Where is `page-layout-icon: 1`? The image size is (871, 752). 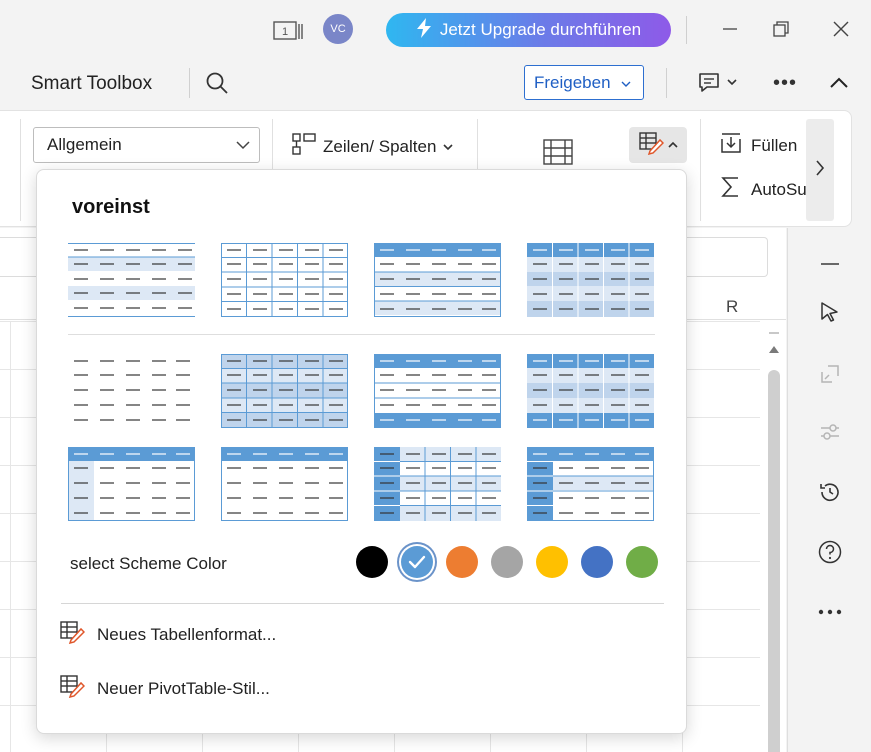 page-layout-icon: 1 is located at coordinates (288, 31).